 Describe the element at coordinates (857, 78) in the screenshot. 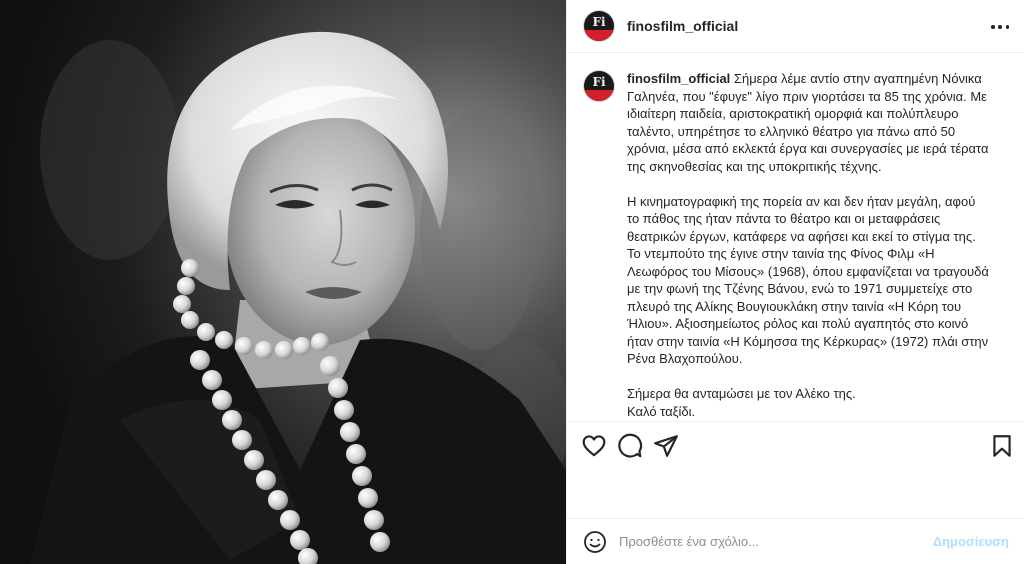

I see `caption-line: Σήμερα λέμε αντίο στην αγαπημένη Νόνικα` at that location.